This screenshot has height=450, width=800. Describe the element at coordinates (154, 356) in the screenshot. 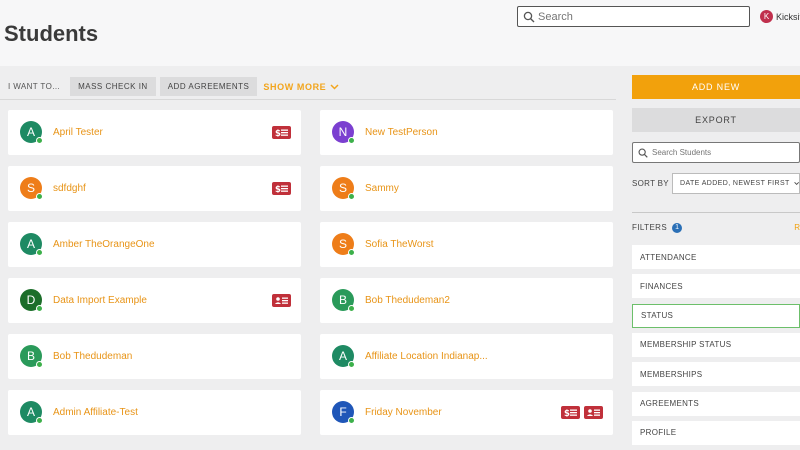

I see `student-card: B Bob Thedudeman` at that location.